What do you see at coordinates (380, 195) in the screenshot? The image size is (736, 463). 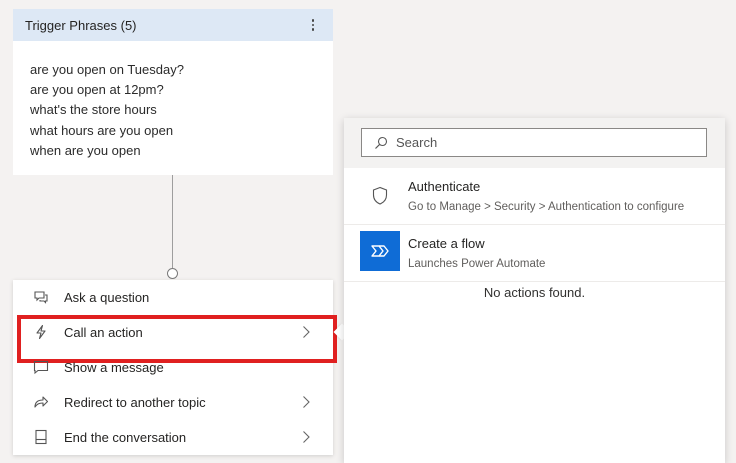 I see `shield-icon` at bounding box center [380, 195].